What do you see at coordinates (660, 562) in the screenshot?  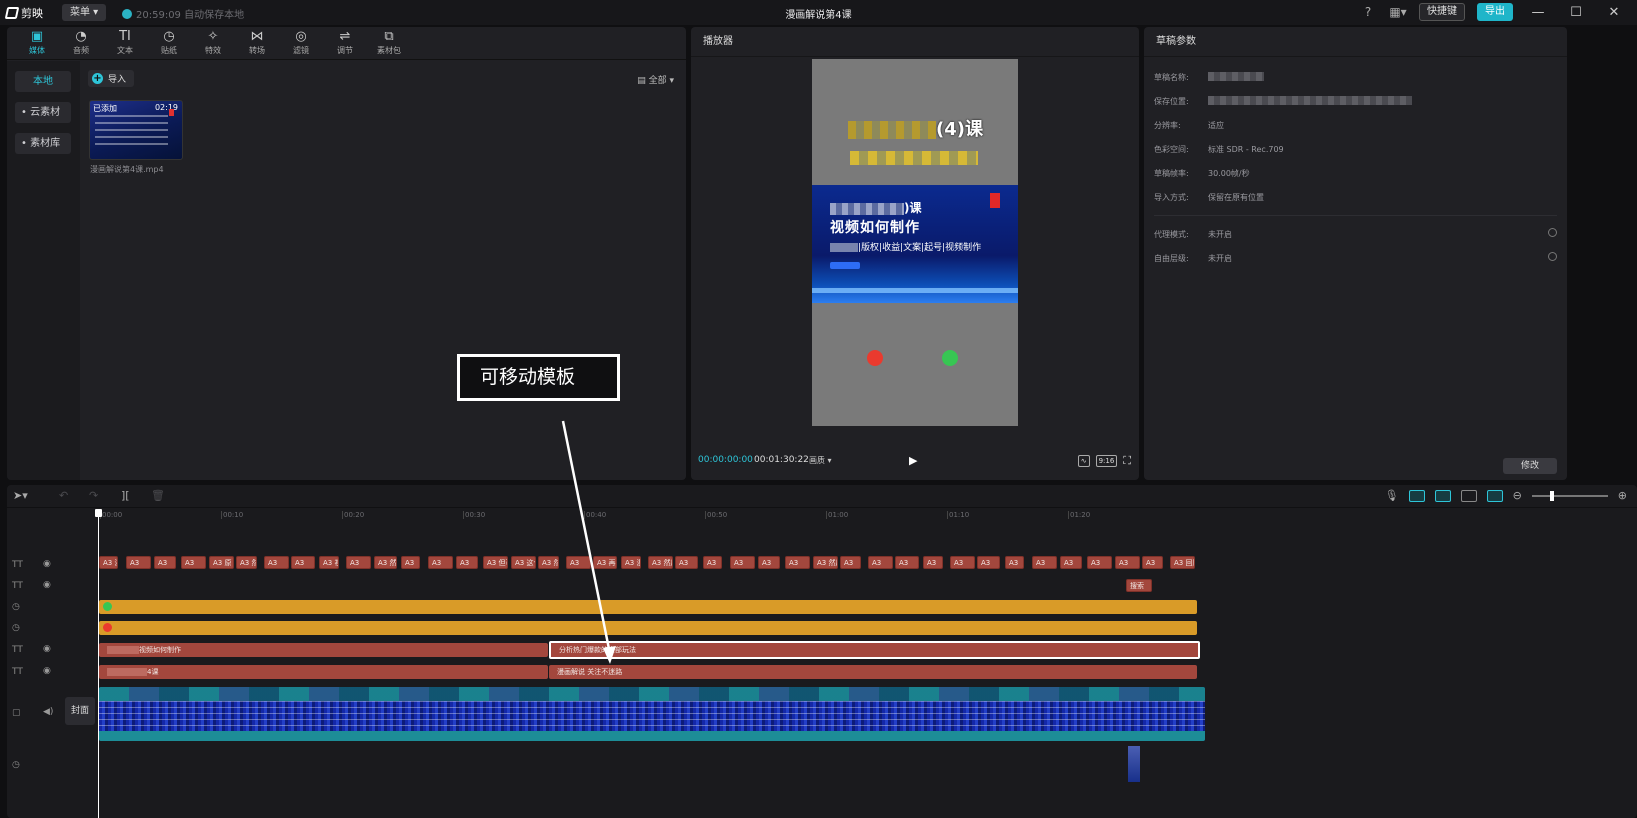 I see `text-clip: A3 然后就` at bounding box center [660, 562].